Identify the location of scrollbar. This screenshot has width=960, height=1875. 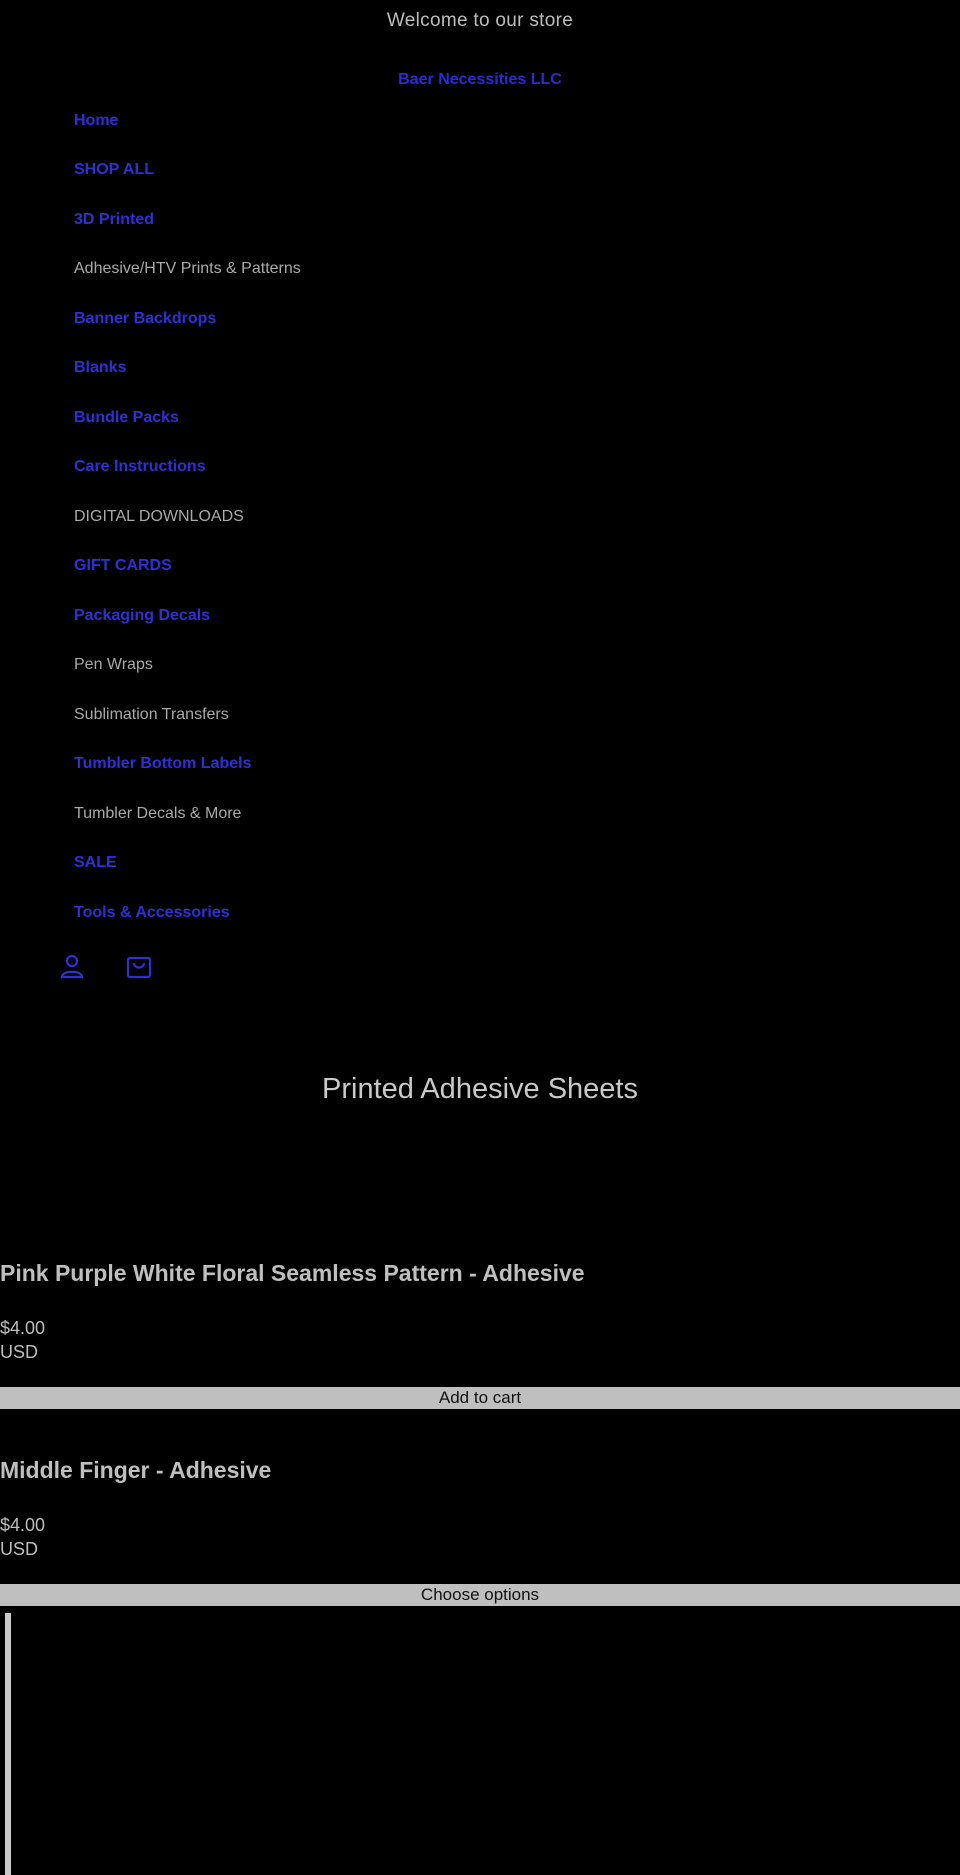
(8, 1744).